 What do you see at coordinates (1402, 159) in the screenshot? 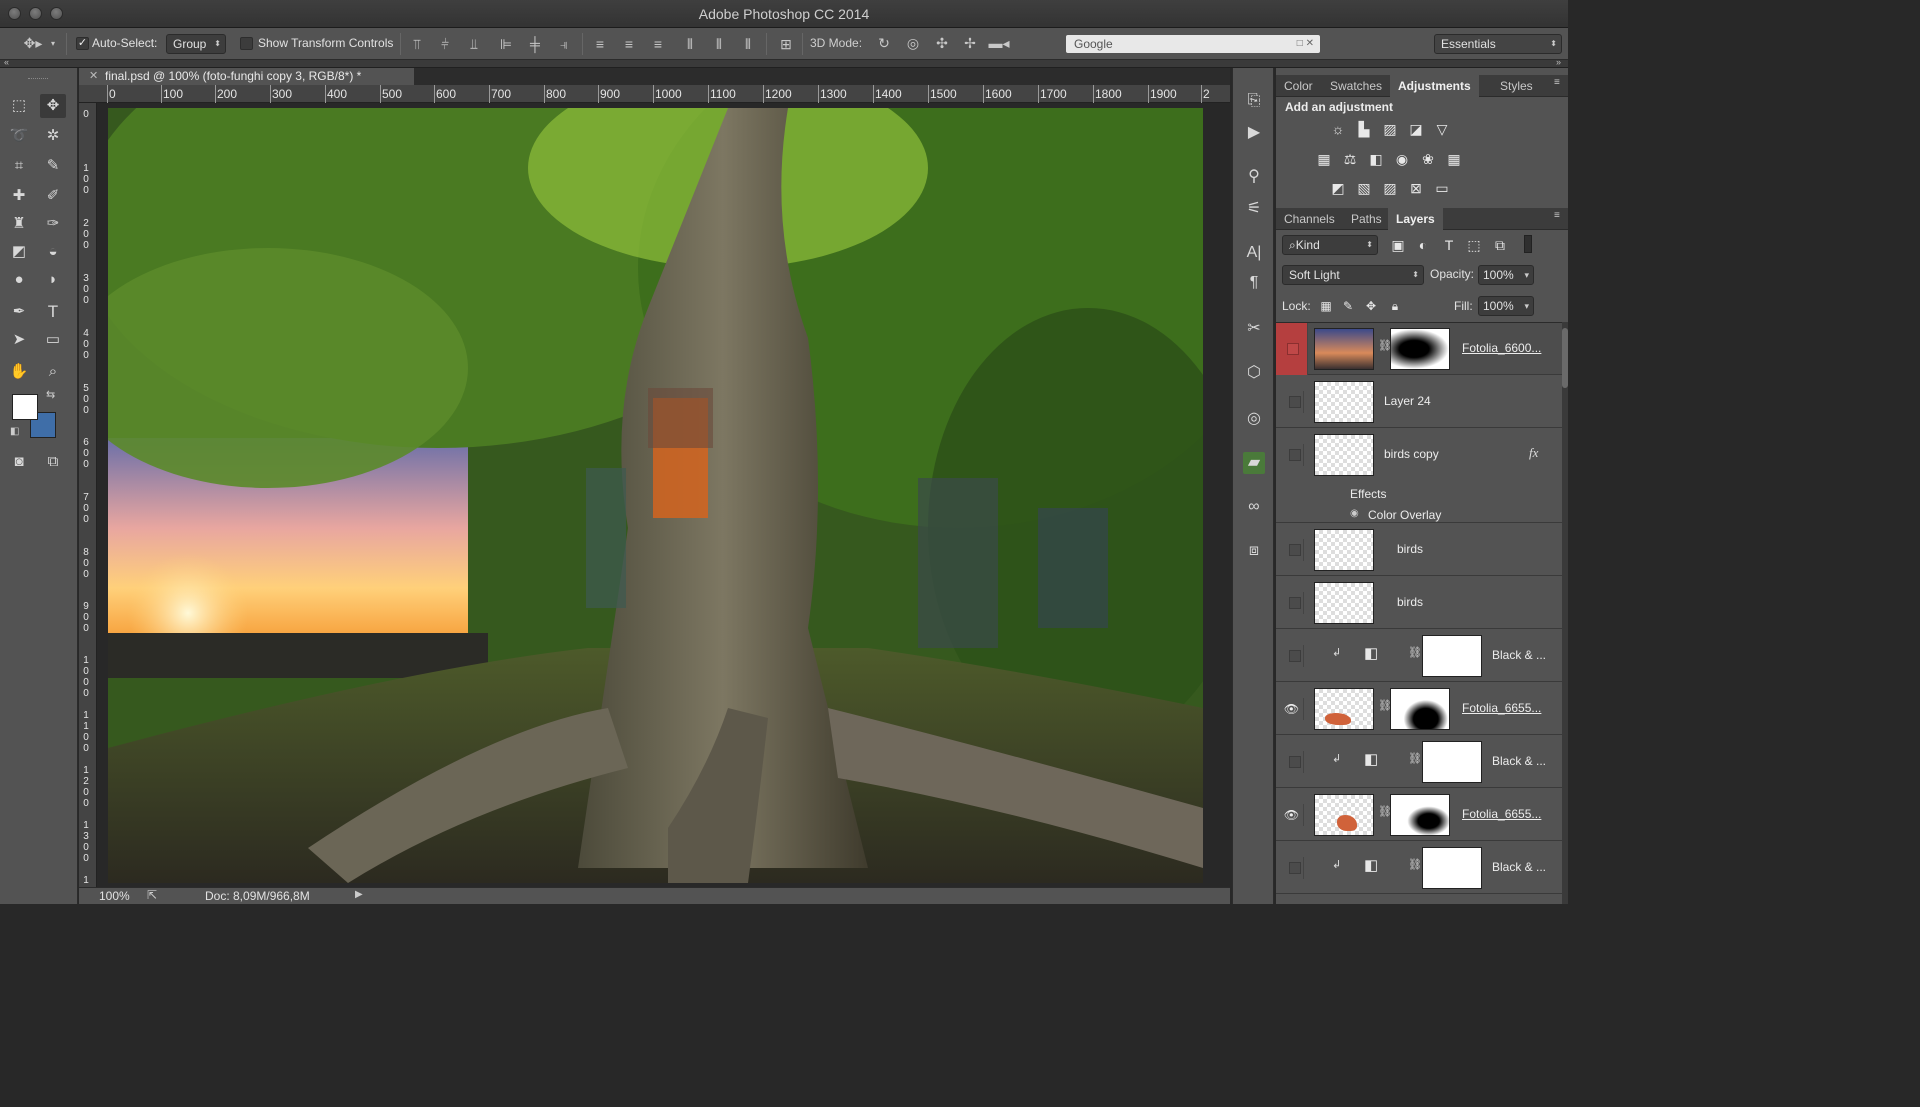
I see `photo-filter-icon: ◉` at bounding box center [1402, 159].